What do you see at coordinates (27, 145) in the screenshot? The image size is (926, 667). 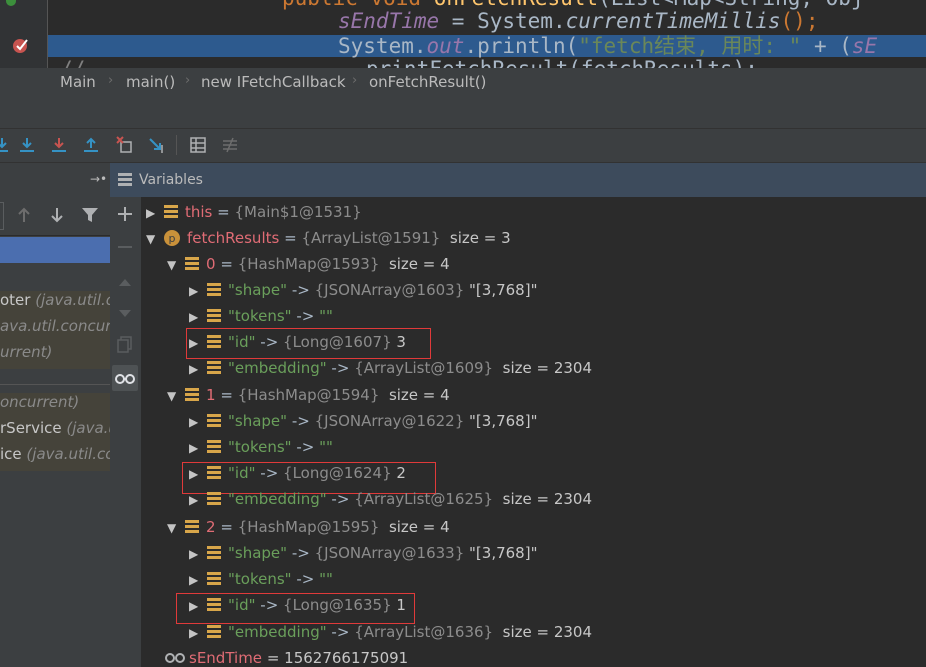 I see `step-into-icon` at bounding box center [27, 145].